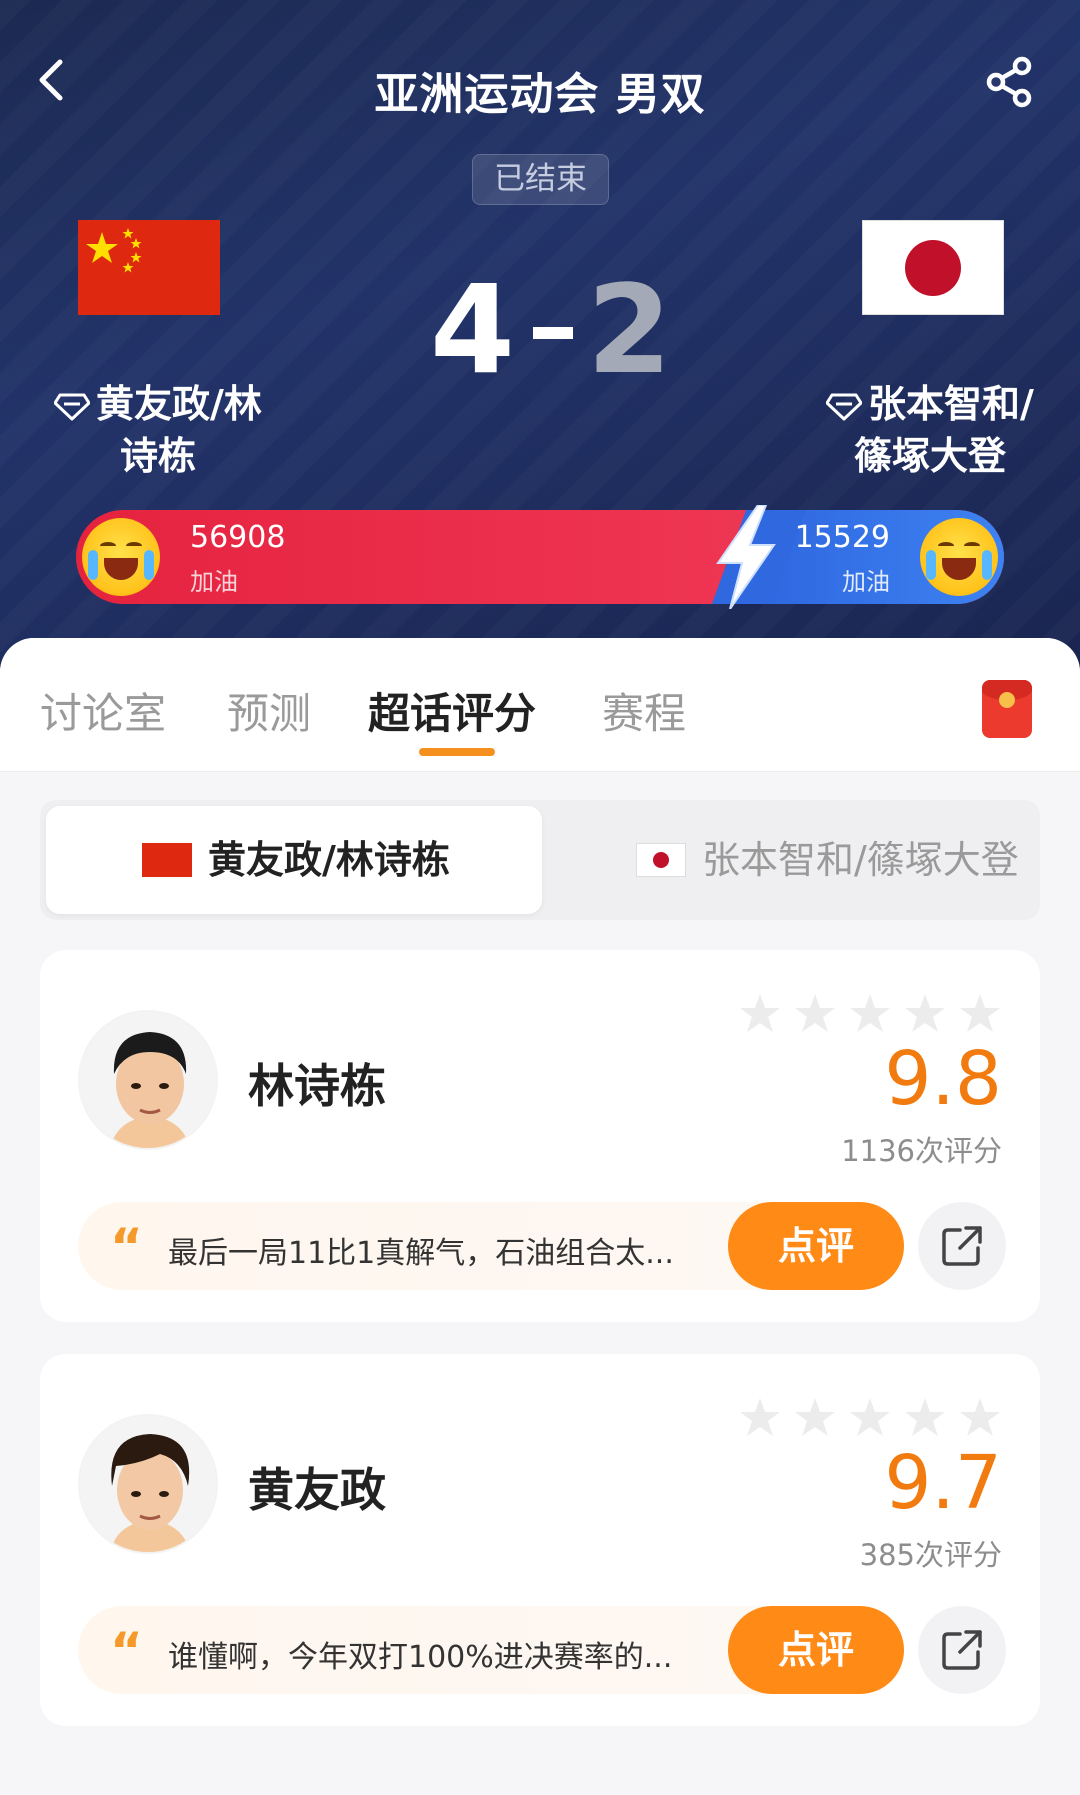 This screenshot has width=1080, height=1795. I want to click on team-right-name: 张本智和/ 篠塚大登, so click(930, 430).